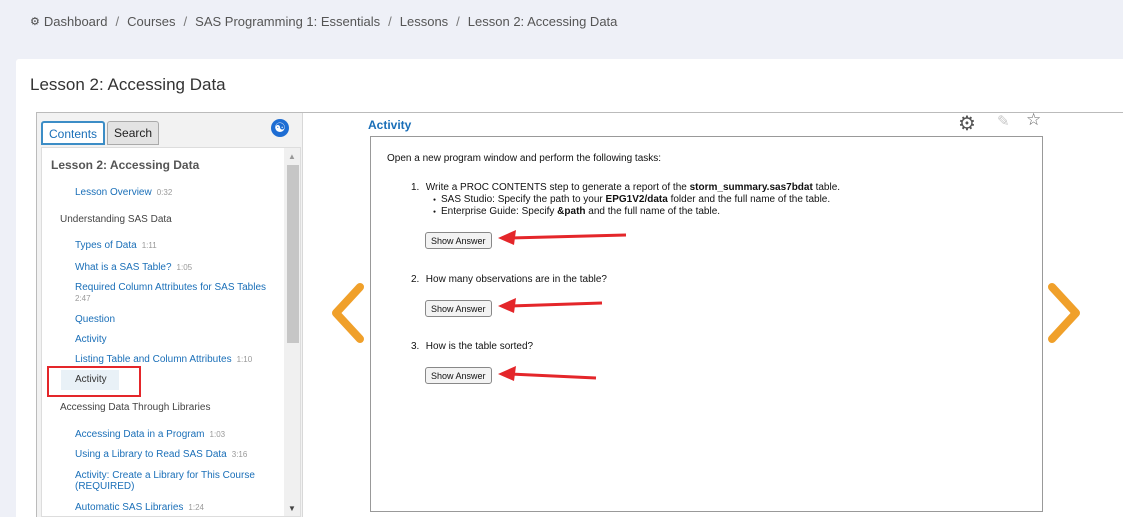 Image resolution: width=1123 pixels, height=517 pixels. Describe the element at coordinates (967, 123) in the screenshot. I see `gear-icon: ⚙` at that location.